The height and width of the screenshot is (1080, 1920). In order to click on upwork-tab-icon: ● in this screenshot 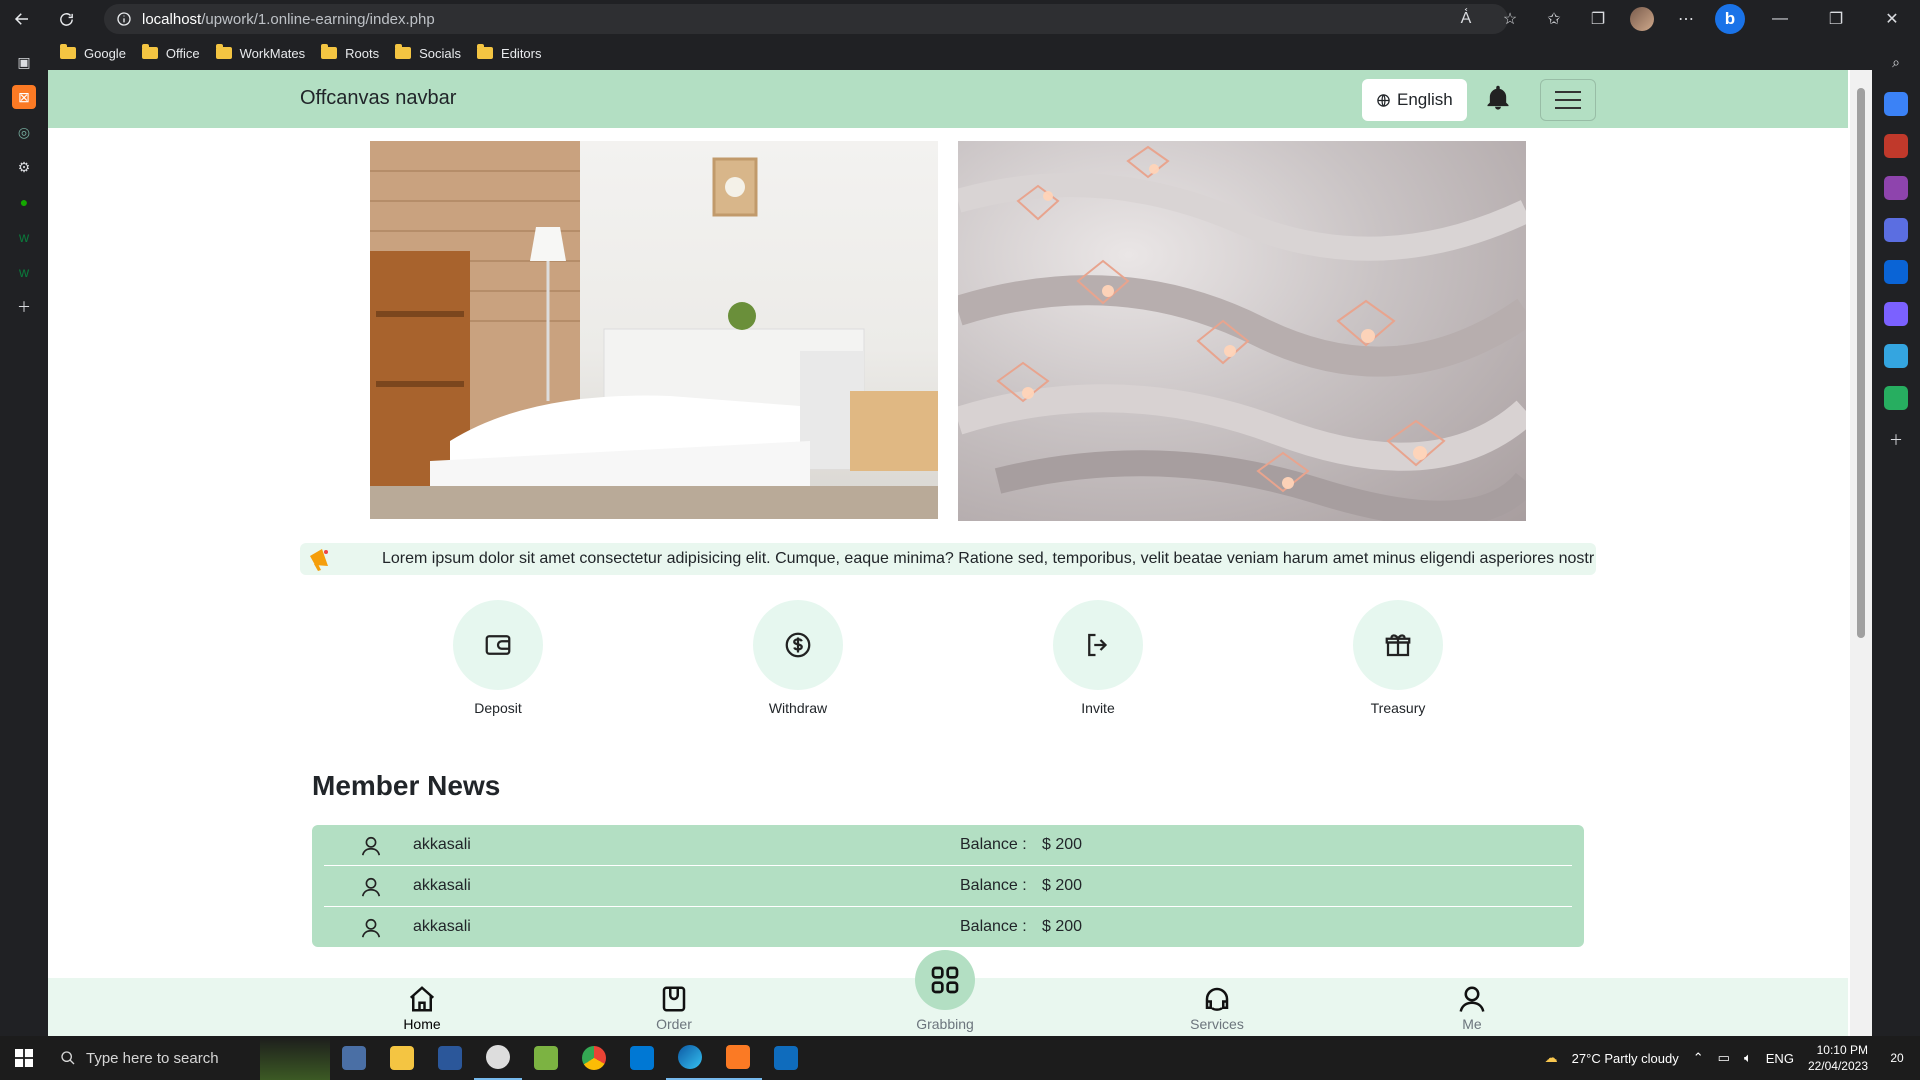, I will do `click(24, 202)`.